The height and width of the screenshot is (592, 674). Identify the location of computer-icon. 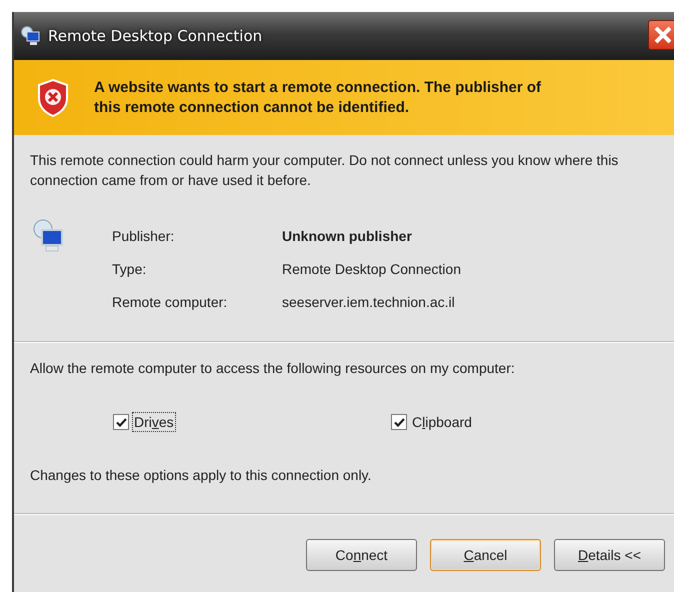
(31, 36).